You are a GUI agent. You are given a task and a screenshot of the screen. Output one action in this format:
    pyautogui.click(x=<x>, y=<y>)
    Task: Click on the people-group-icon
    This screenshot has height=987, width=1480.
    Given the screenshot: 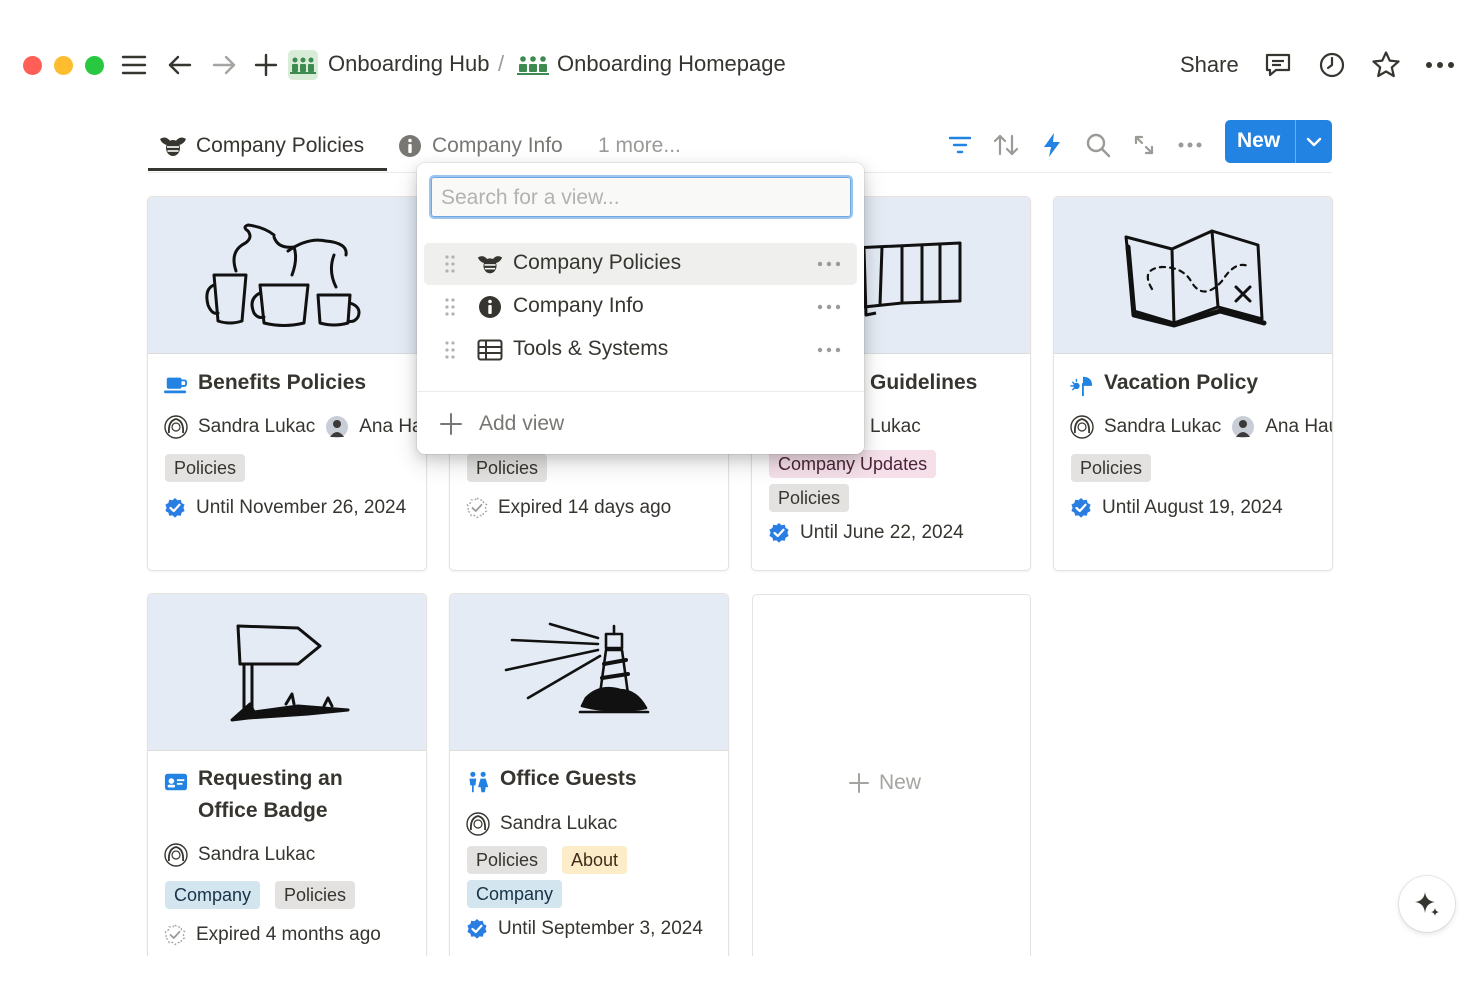 What is the action you would take?
    pyautogui.click(x=303, y=65)
    